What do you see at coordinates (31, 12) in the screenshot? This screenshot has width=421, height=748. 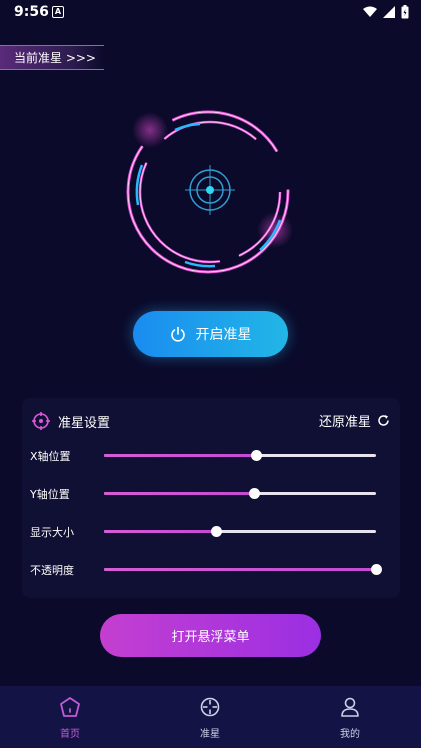 I see `status-time: 9:56` at bounding box center [31, 12].